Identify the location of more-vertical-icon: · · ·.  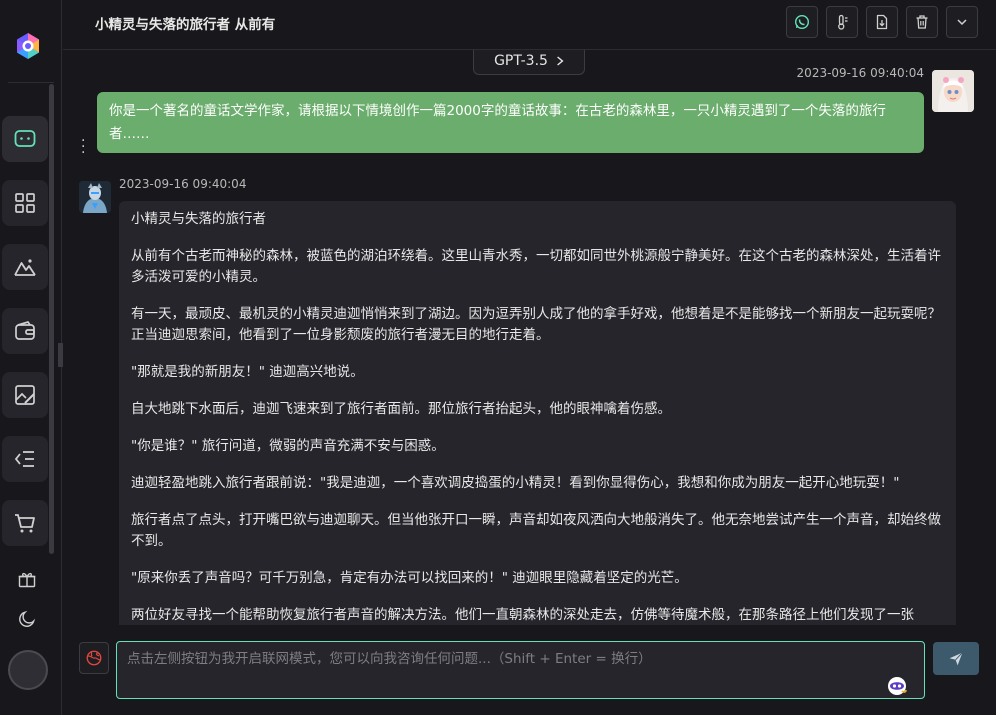
(83, 147).